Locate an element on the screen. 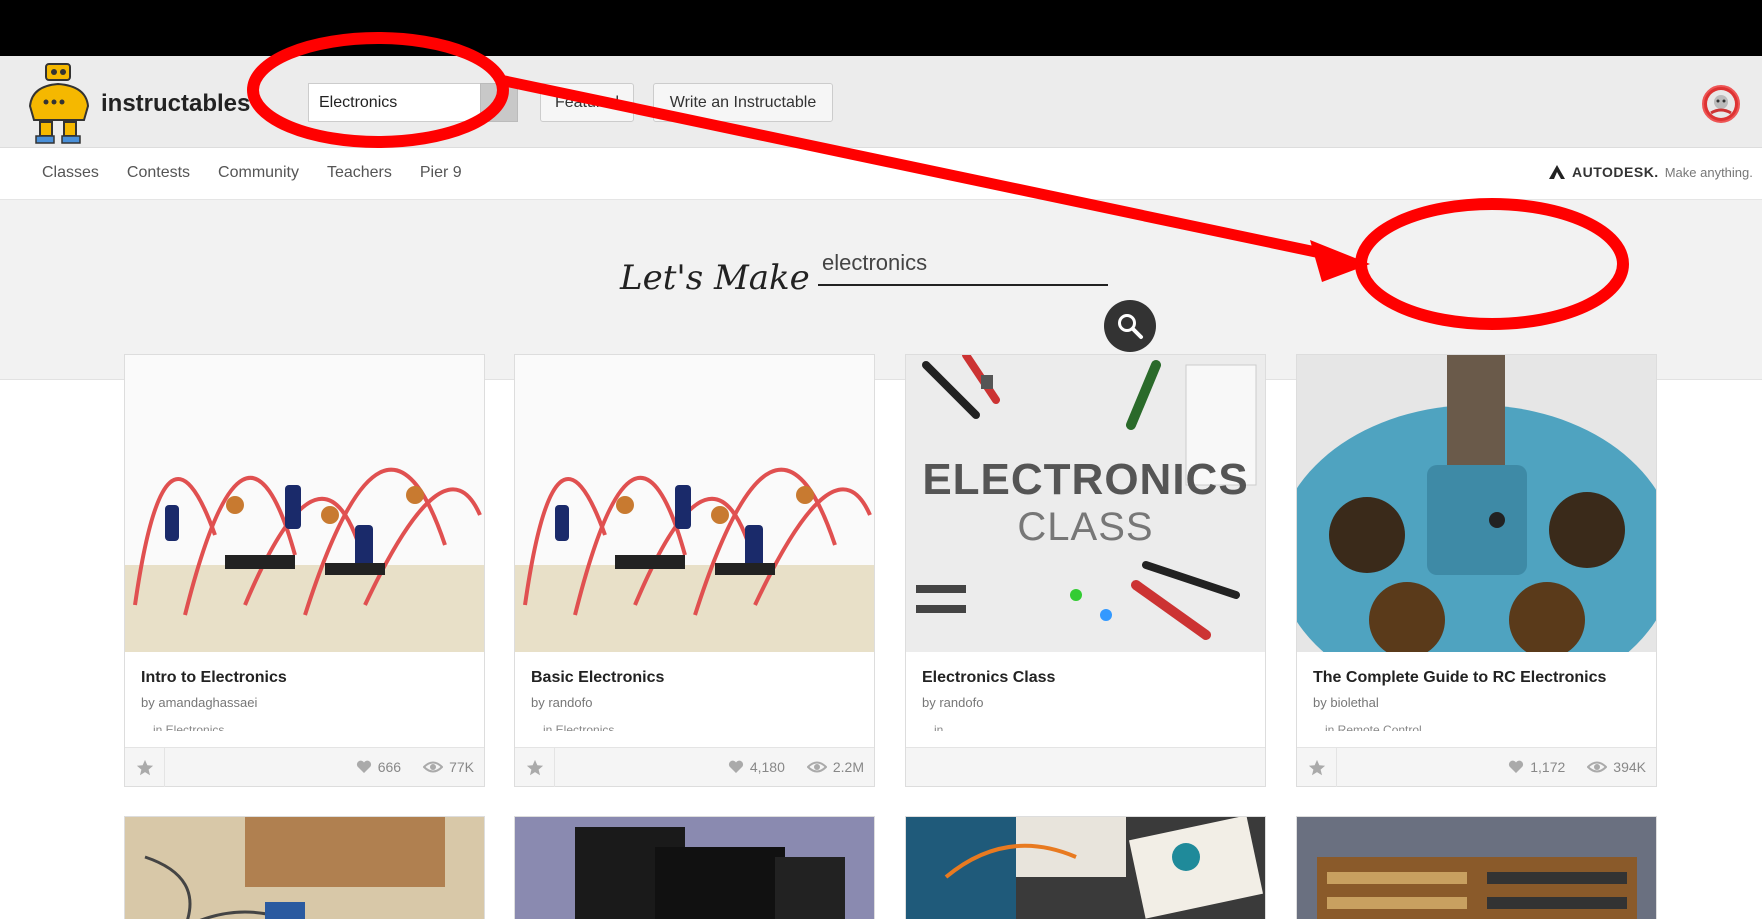  search-icon is located at coordinates (1130, 326).